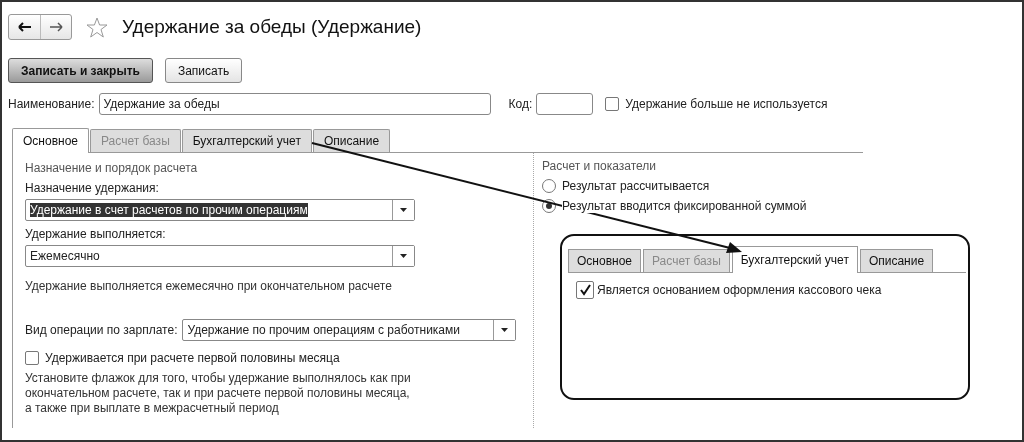 Image resolution: width=1024 pixels, height=442 pixels. I want to click on group-title: Расчет и показатели, so click(600, 166).